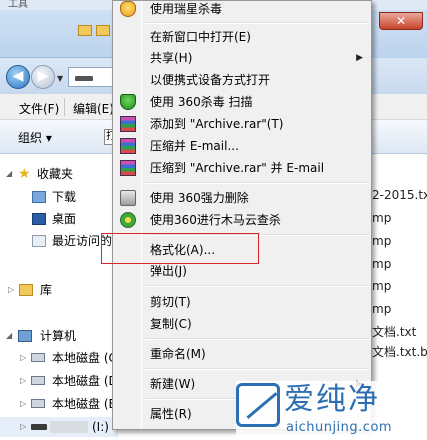 This screenshot has height=440, width=427. What do you see at coordinates (55, 174) in the screenshot?
I see `nav-label: 收藏夹` at bounding box center [55, 174].